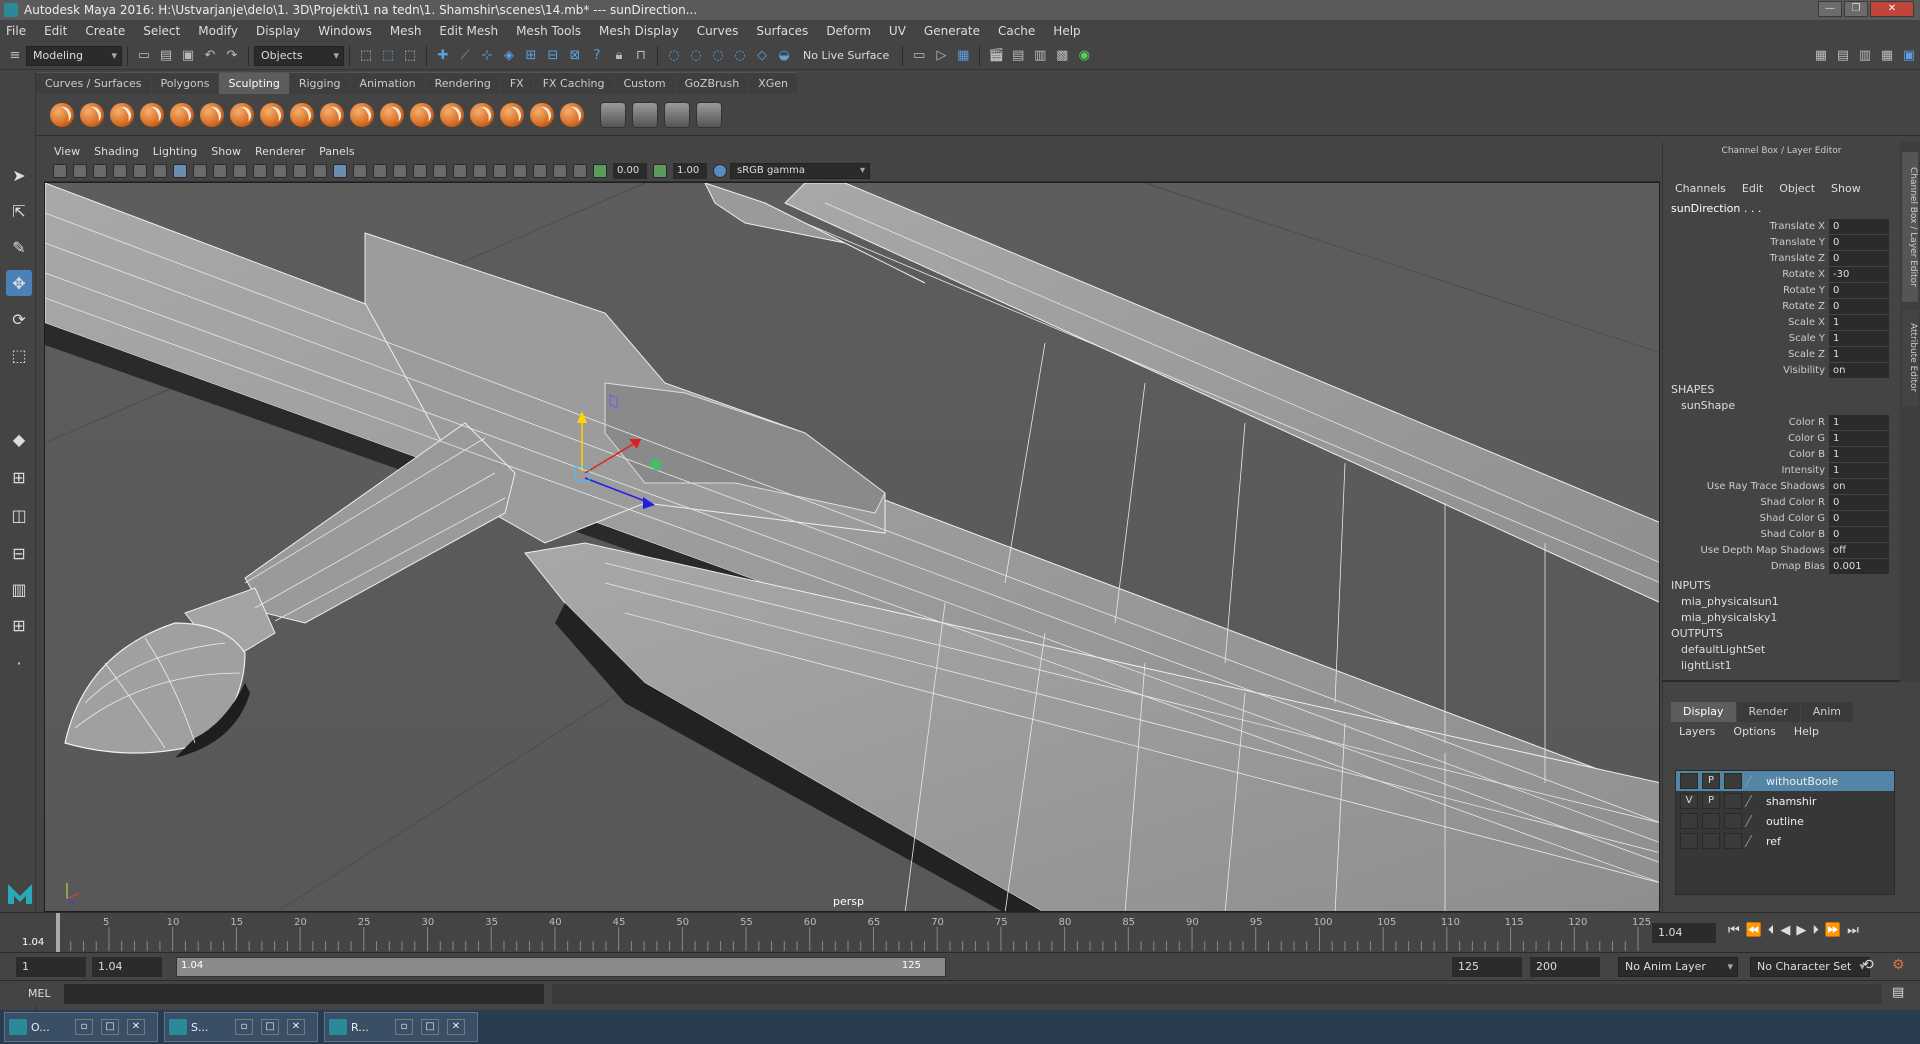 The image size is (1920, 1044). What do you see at coordinates (1752, 190) in the screenshot?
I see `channel-menu-edit: Edit` at bounding box center [1752, 190].